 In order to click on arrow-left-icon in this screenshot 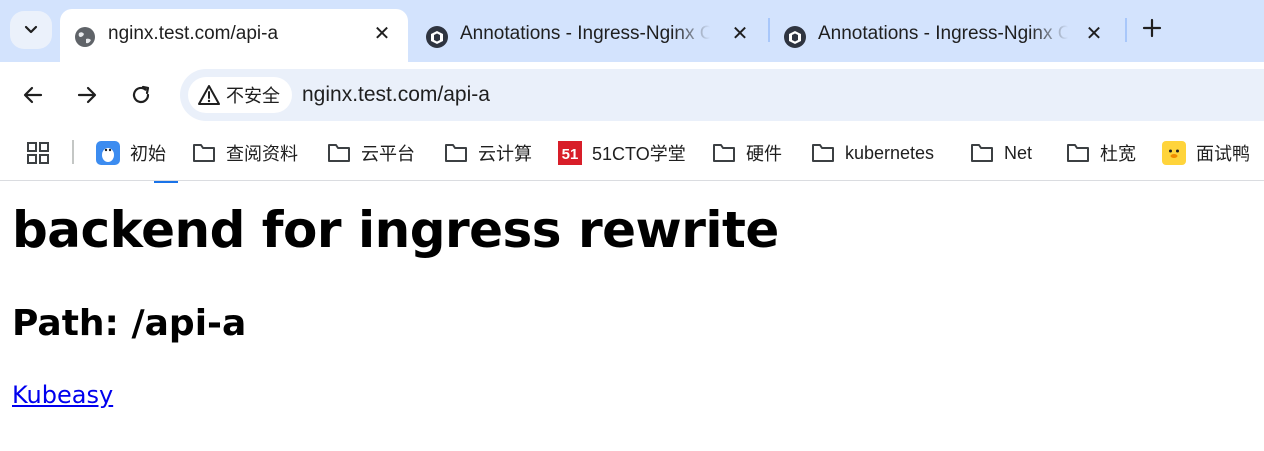, I will do `click(33, 95)`.